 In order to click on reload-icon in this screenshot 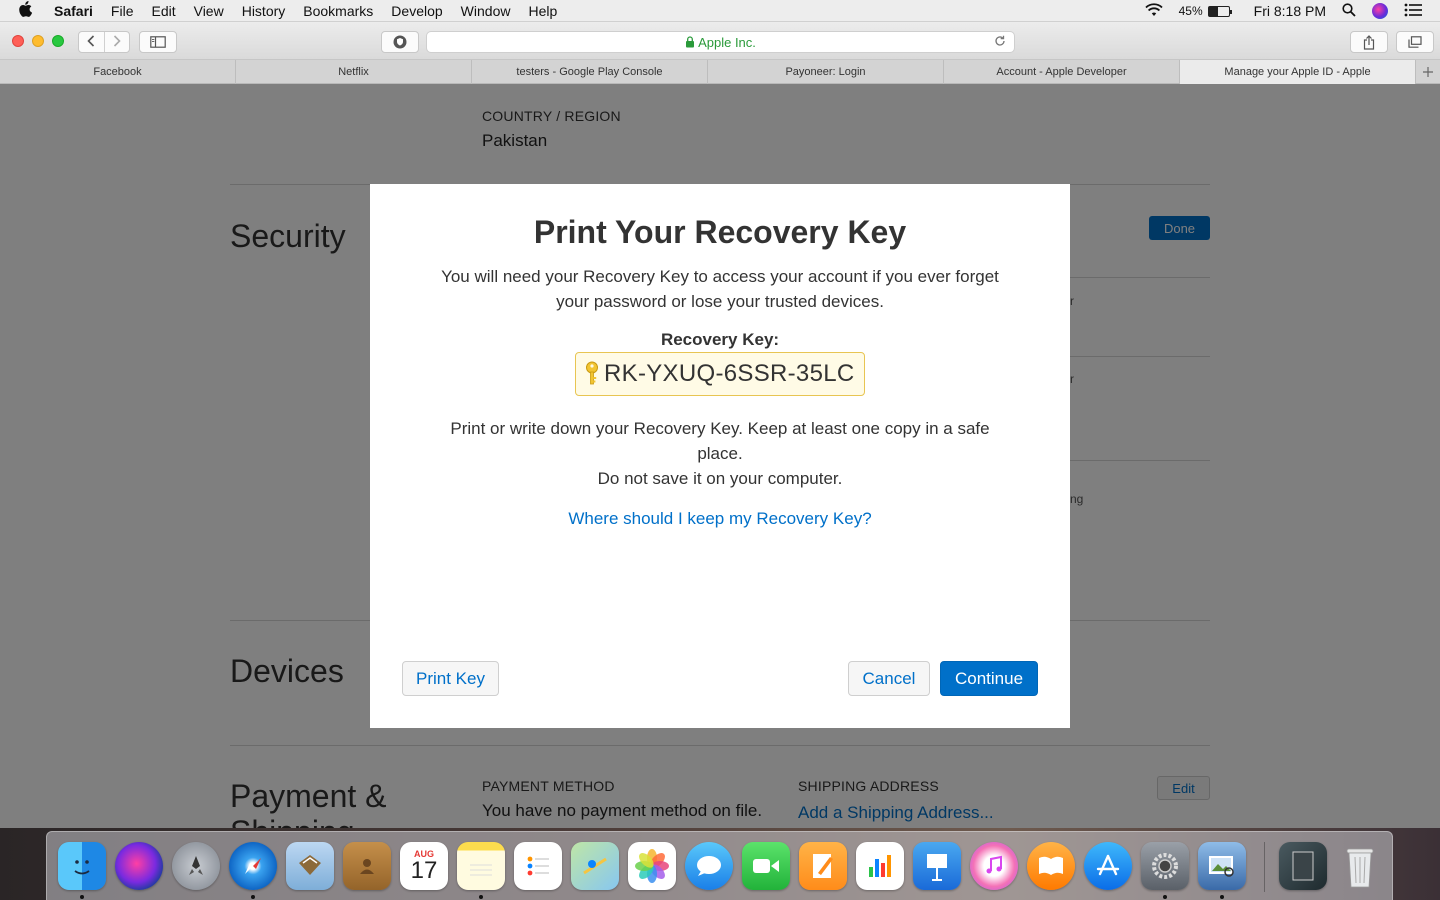, I will do `click(1000, 42)`.